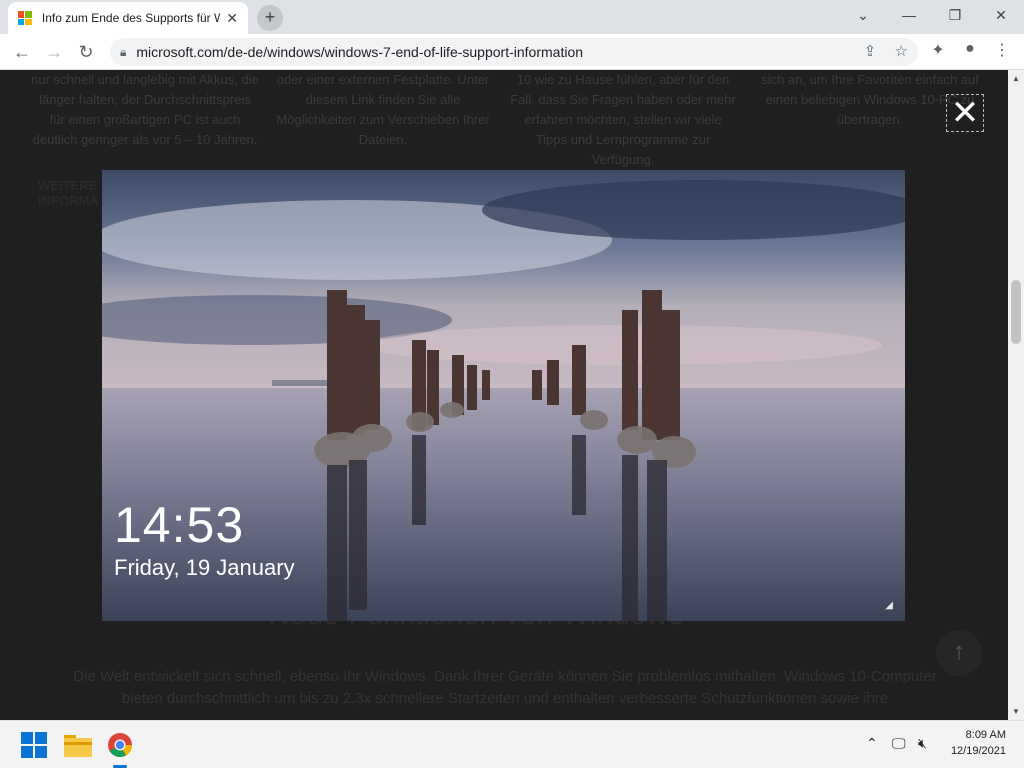  I want to click on show-hidden-icons-chevron-icon: ⌃, so click(872, 743).